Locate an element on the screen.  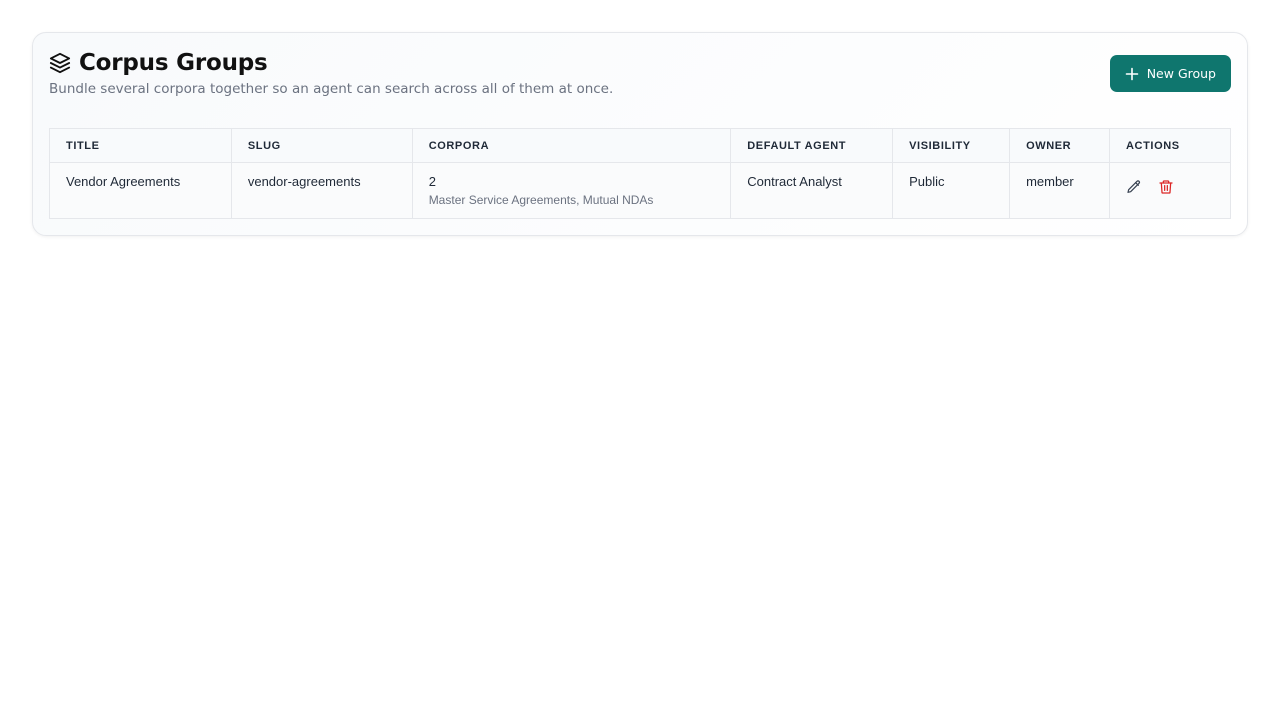
title-row: Corpus Groups is located at coordinates (640, 63).